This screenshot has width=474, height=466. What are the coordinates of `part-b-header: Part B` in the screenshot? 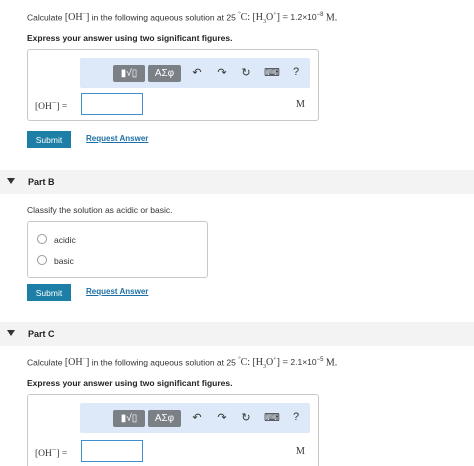 It's located at (237, 182).